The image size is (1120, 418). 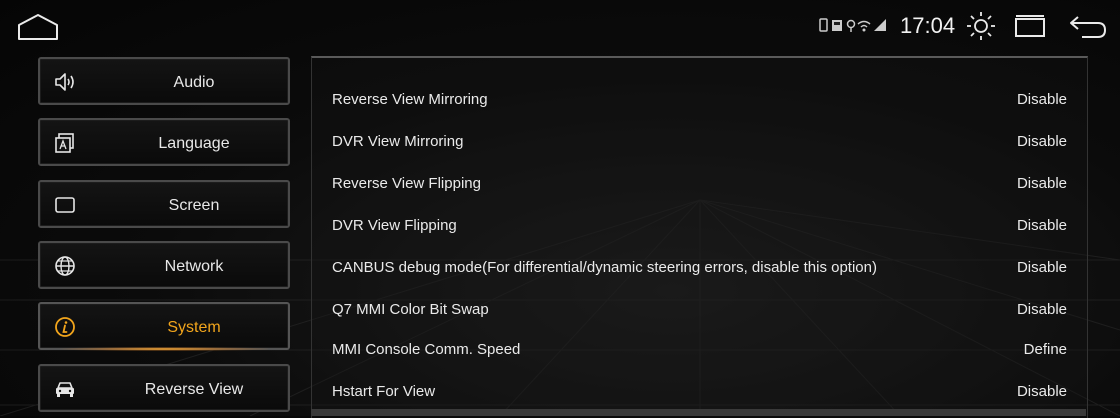 What do you see at coordinates (38, 27) in the screenshot?
I see `home-icon` at bounding box center [38, 27].